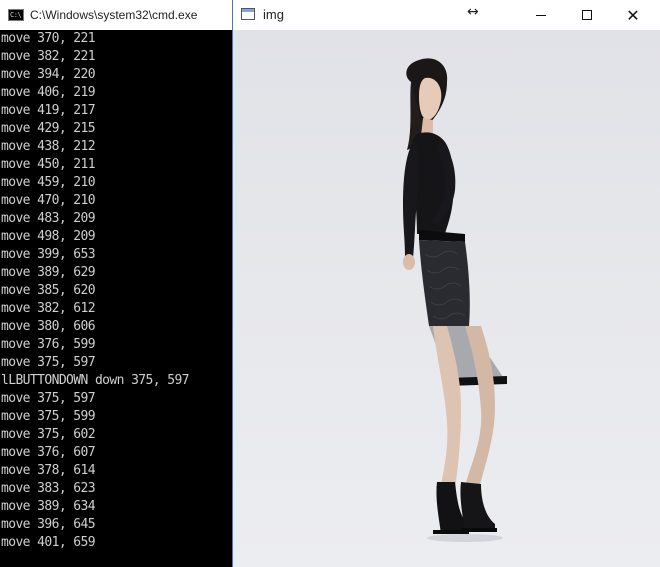 Image resolution: width=660 pixels, height=567 pixels. I want to click on fashion-photo, so click(455, 300).